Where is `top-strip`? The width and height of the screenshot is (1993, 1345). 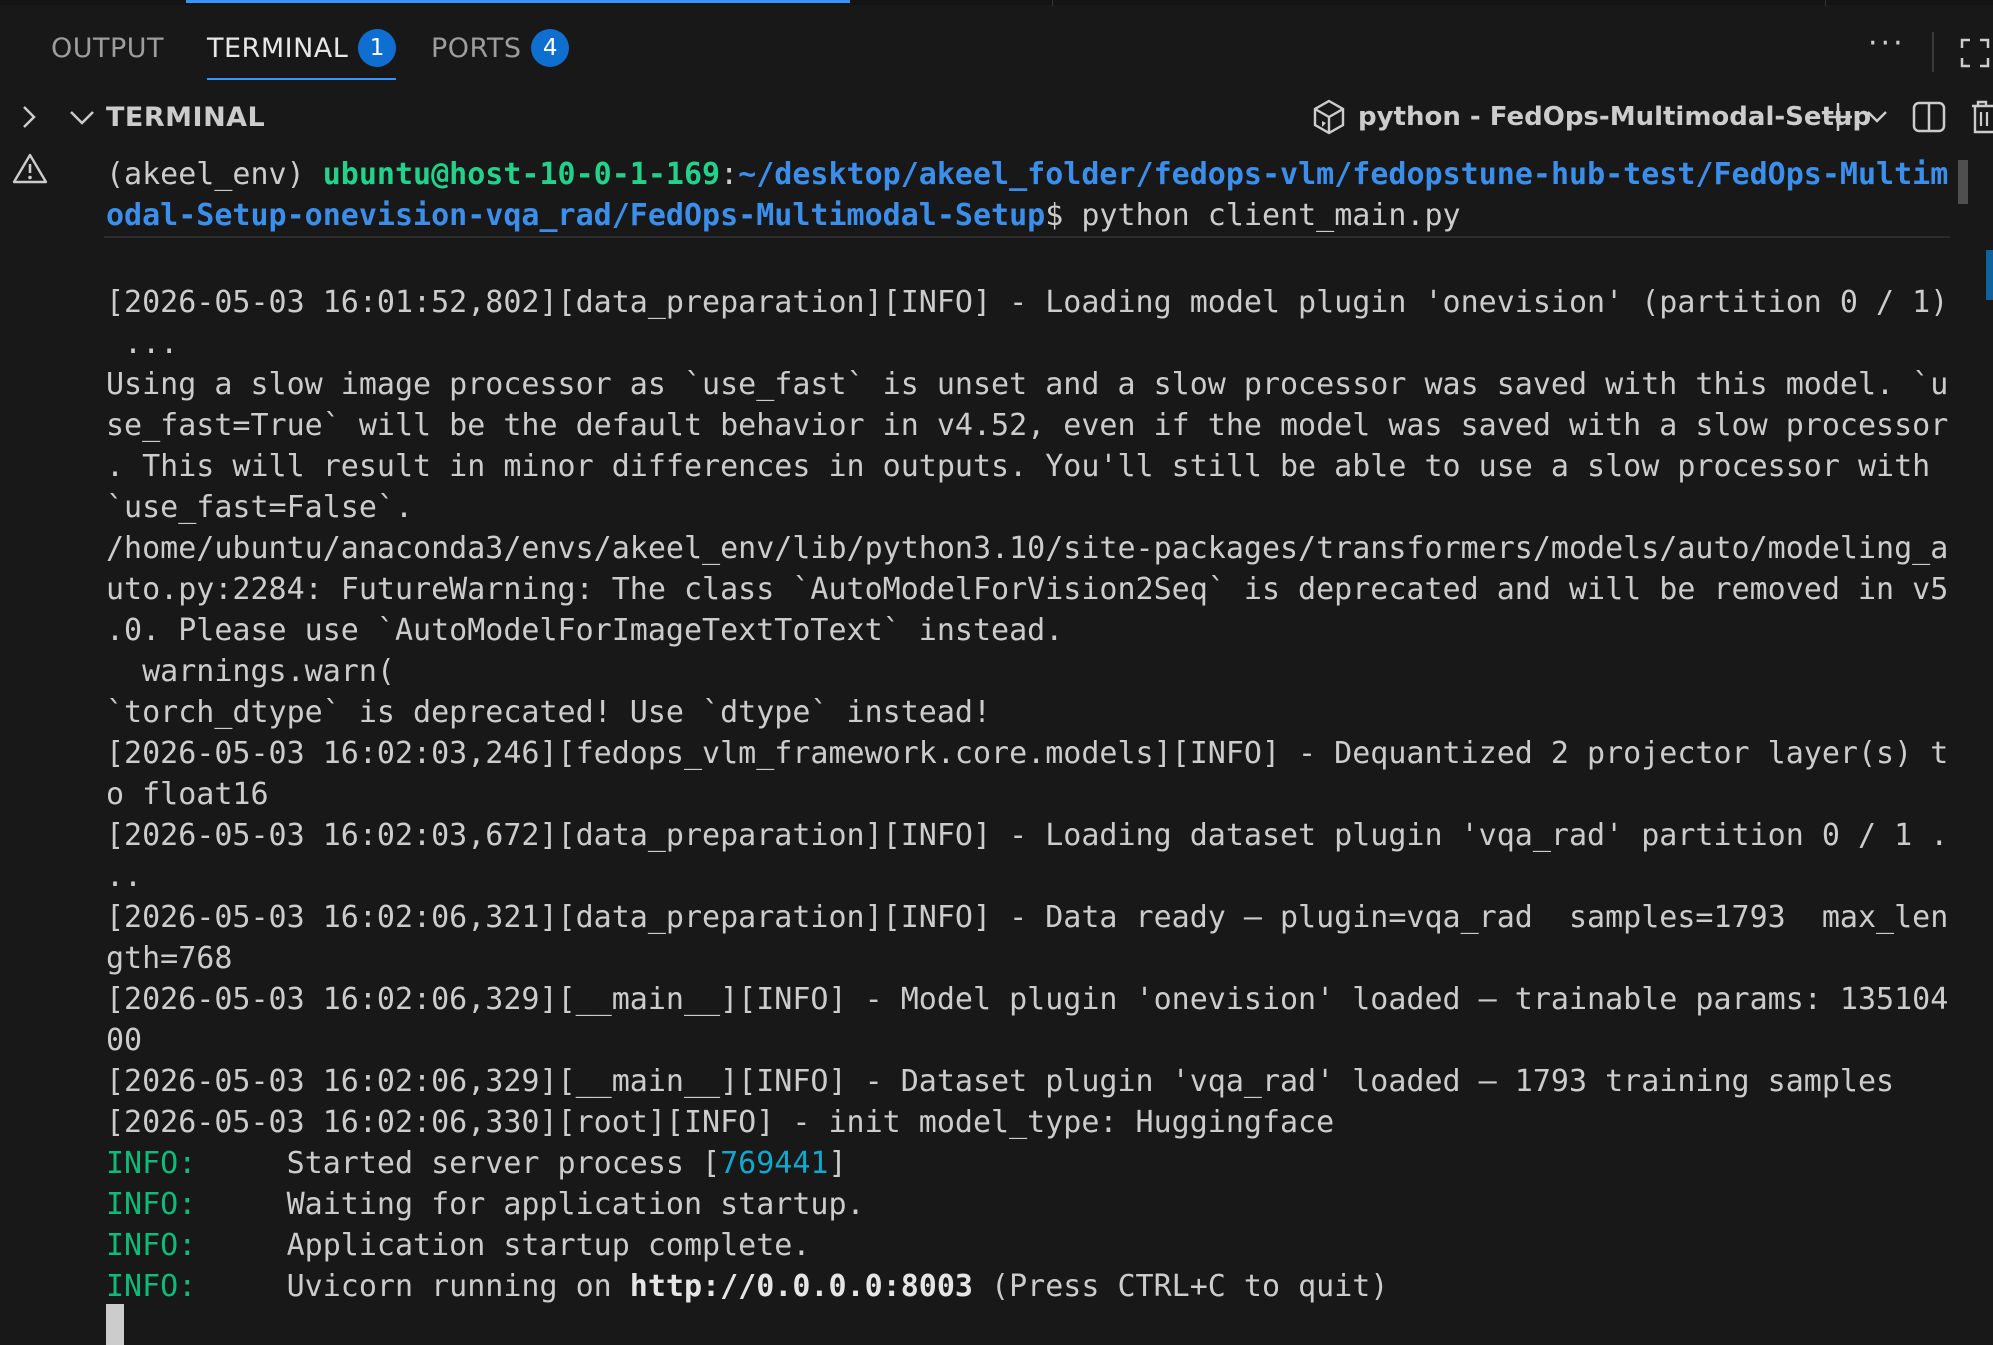
top-strip is located at coordinates (996, 4).